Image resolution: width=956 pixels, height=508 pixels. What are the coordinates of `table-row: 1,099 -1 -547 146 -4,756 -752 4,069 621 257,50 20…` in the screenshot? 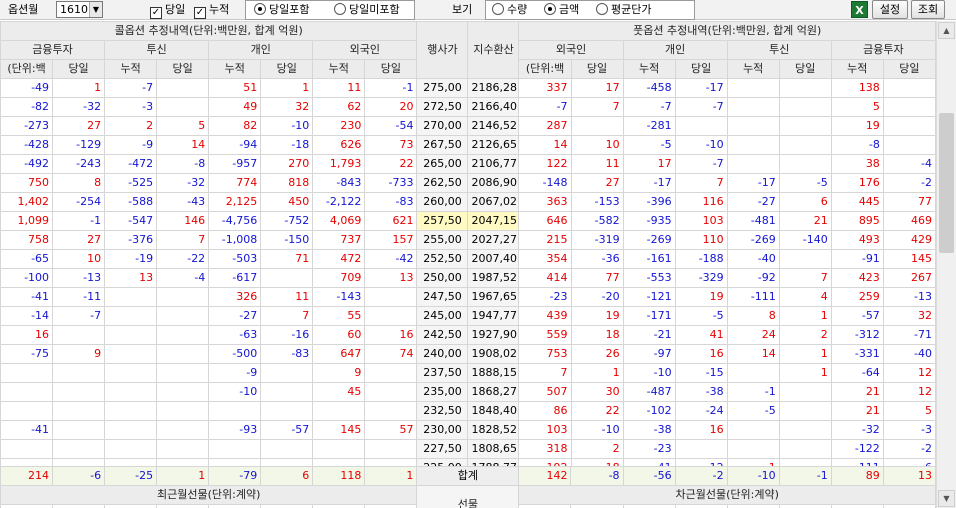 It's located at (468, 221).